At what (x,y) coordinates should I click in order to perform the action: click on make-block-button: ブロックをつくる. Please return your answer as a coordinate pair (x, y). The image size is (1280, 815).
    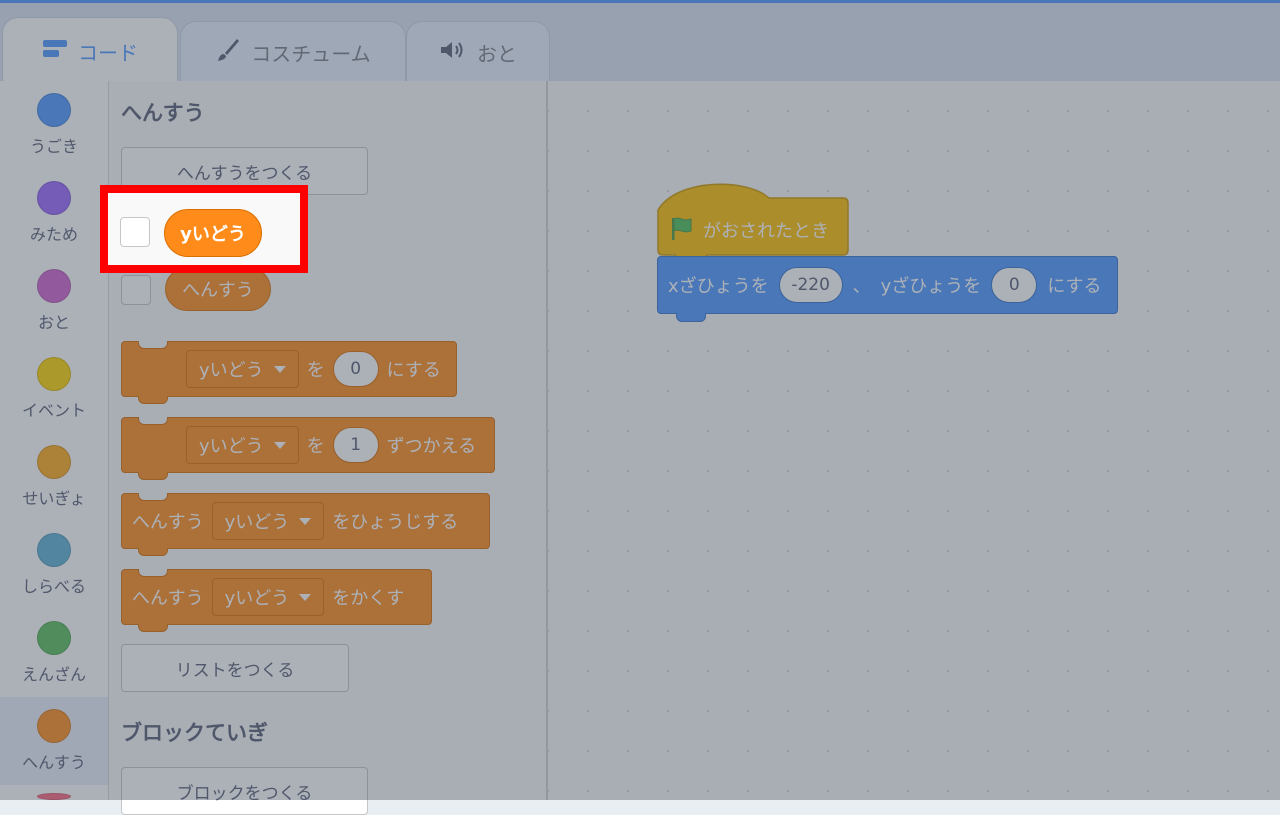
    Looking at the image, I should click on (244, 791).